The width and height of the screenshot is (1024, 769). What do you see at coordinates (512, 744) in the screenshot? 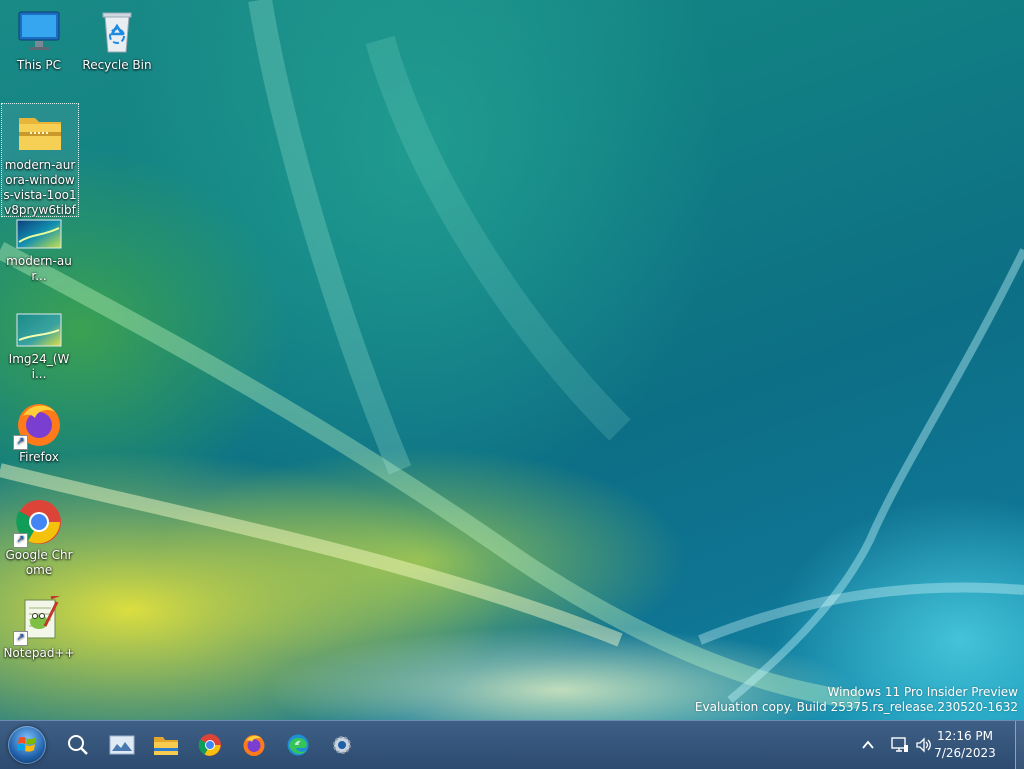
I see `taskbar: 12:16 PM 7/26/2023` at bounding box center [512, 744].